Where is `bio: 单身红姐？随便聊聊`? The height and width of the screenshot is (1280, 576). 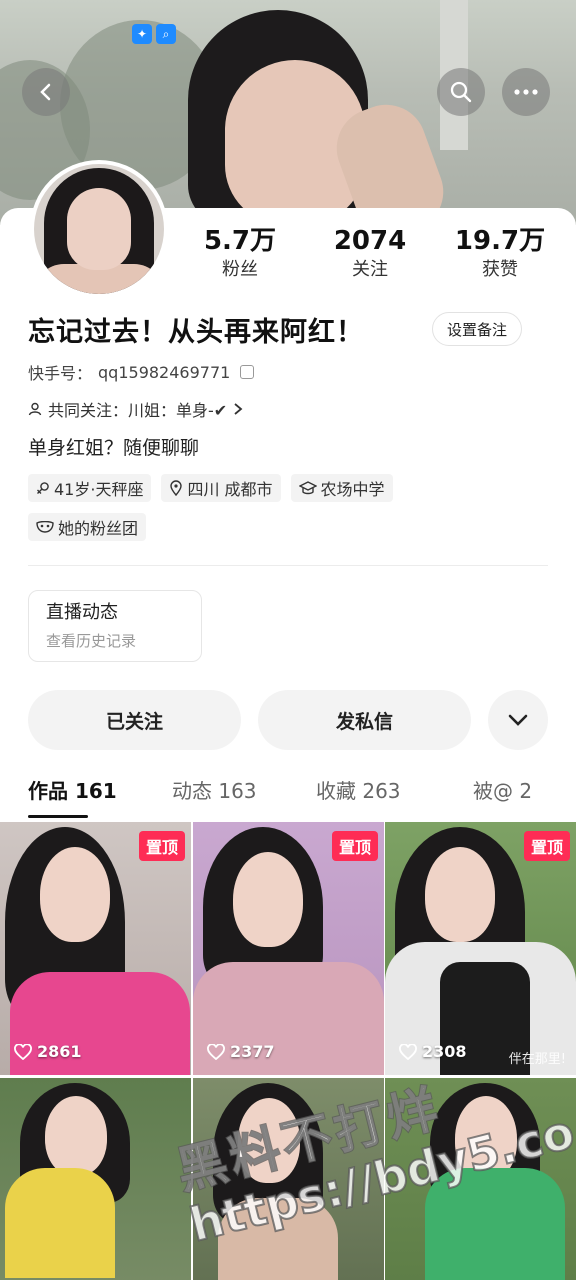 bio: 单身红姐？随便聊聊 is located at coordinates (114, 448).